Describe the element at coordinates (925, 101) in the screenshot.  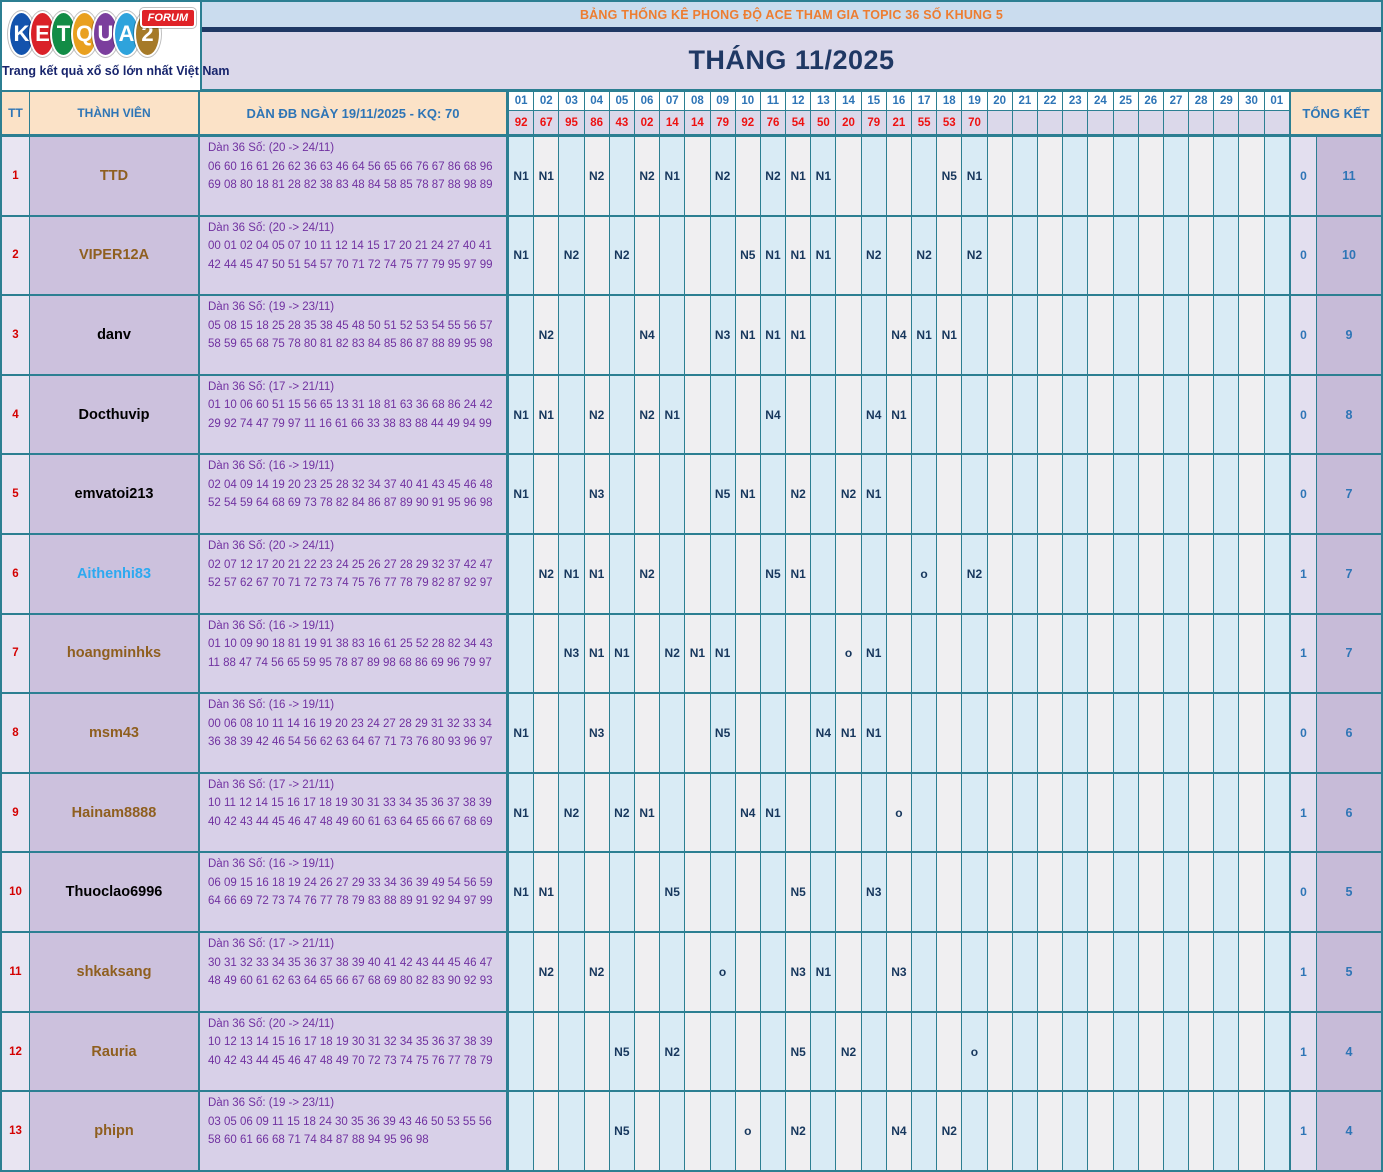
I see `day-header-cell: 17` at that location.